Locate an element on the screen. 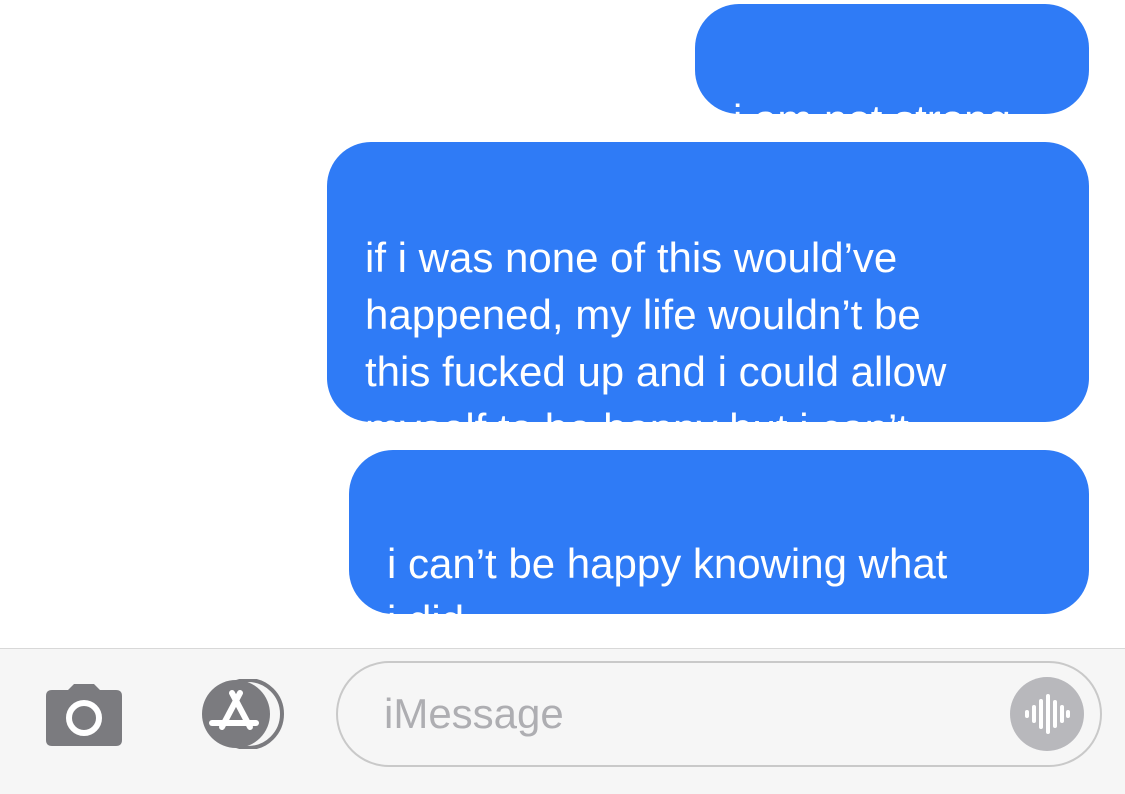 This screenshot has height=794, width=1125. imessage-text-field: iMessage is located at coordinates (719, 714).